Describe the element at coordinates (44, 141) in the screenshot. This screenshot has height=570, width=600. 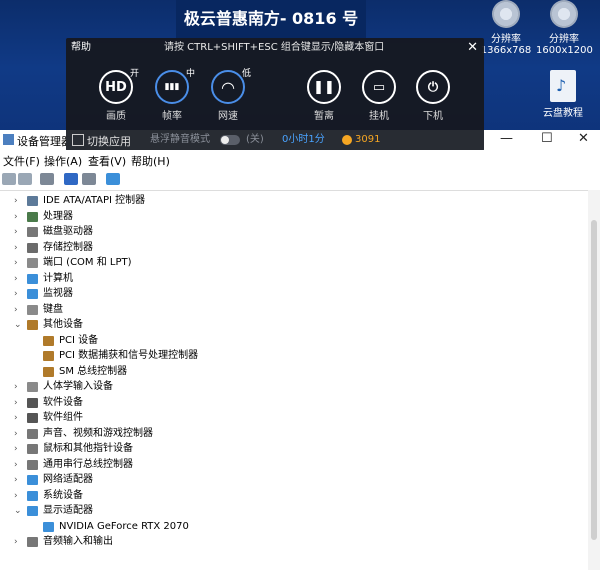
I see `window-title: 设备管理器` at that location.